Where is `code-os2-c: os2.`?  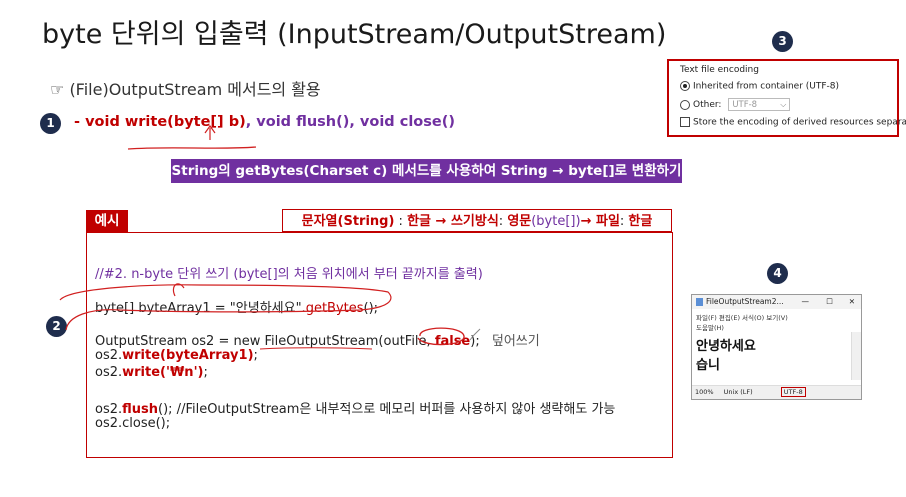 code-os2-c: os2. is located at coordinates (109, 409).